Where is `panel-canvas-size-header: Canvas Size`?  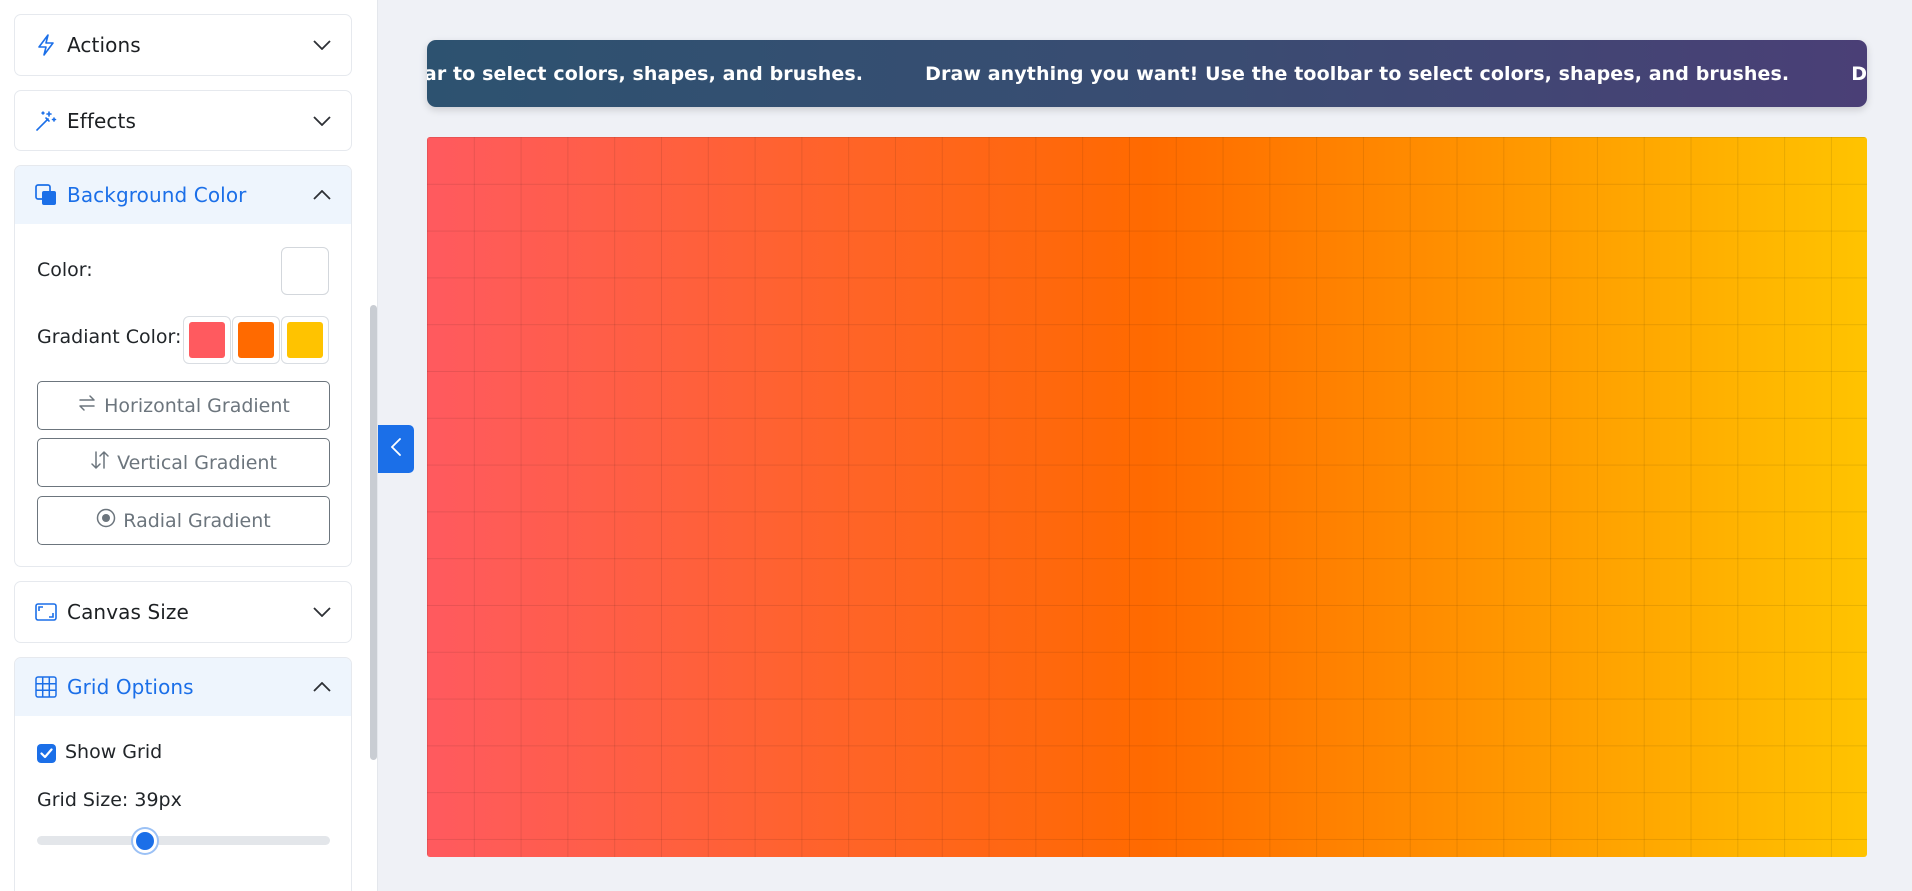
panel-canvas-size-header: Canvas Size is located at coordinates (183, 611).